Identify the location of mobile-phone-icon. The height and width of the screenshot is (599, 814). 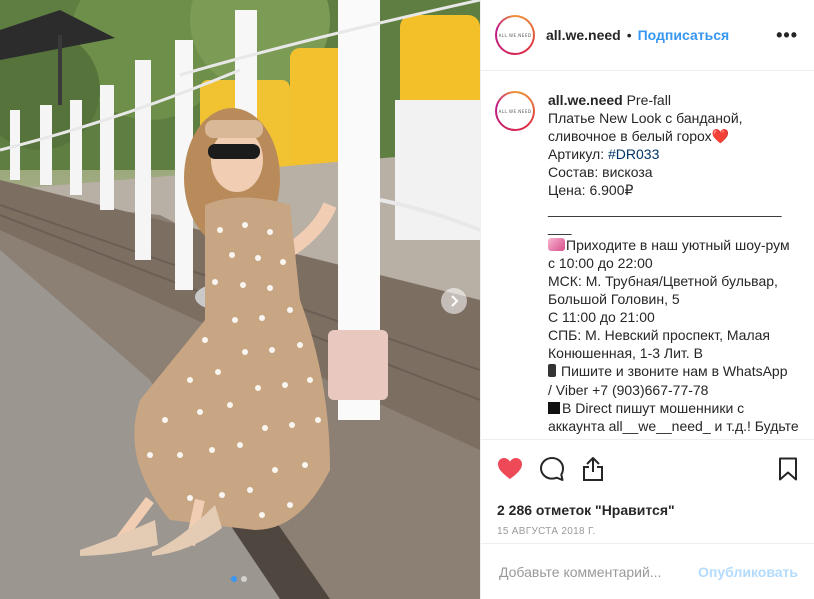
(552, 371).